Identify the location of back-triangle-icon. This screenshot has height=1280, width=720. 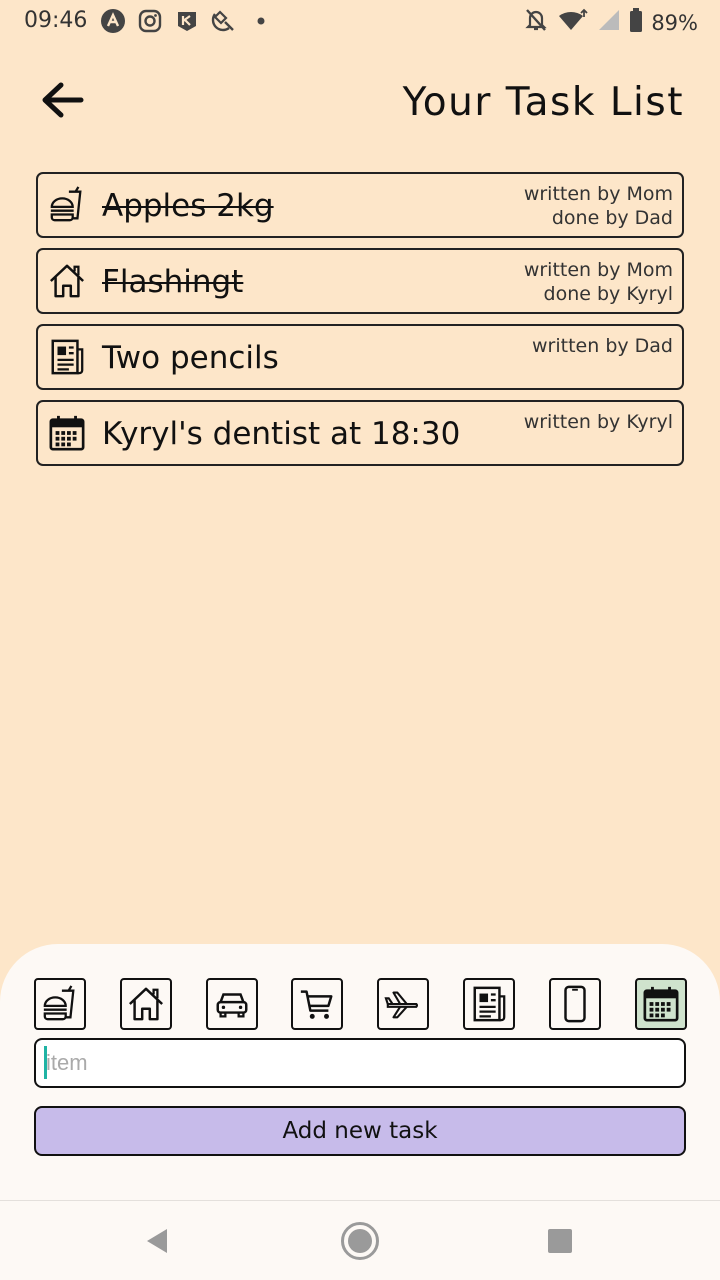
(157, 1241).